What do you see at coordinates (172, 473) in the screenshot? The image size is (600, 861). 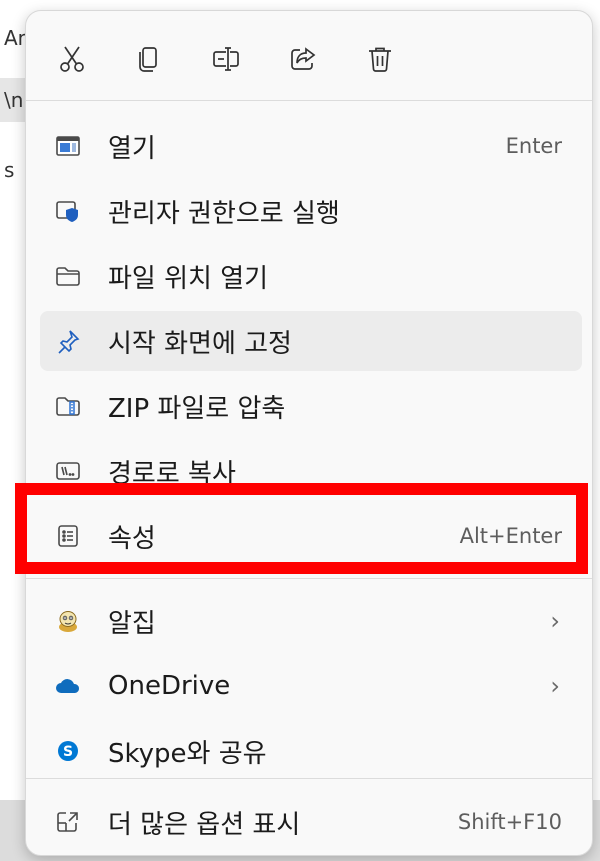 I see `menu-item-label: 경로로 복사` at bounding box center [172, 473].